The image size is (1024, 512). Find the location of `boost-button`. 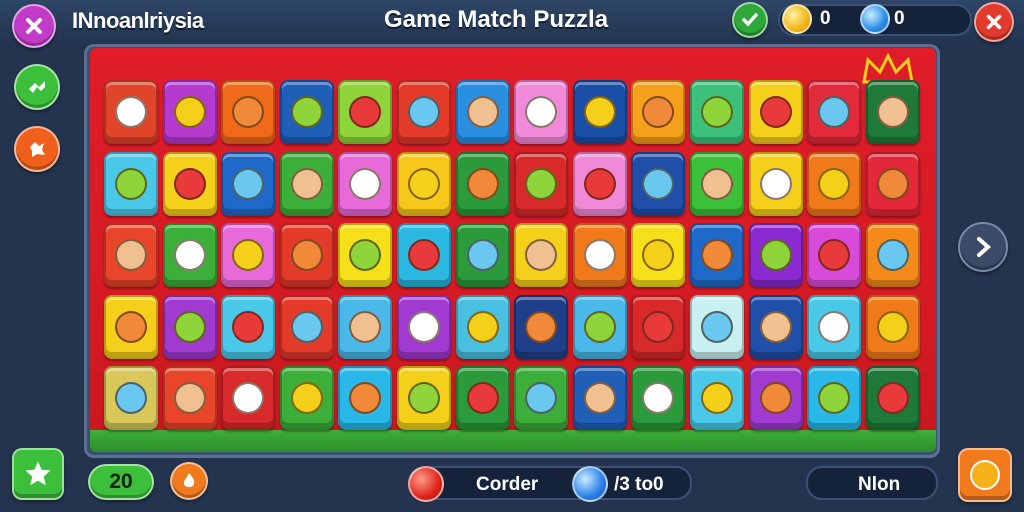

boost-button is located at coordinates (189, 481).